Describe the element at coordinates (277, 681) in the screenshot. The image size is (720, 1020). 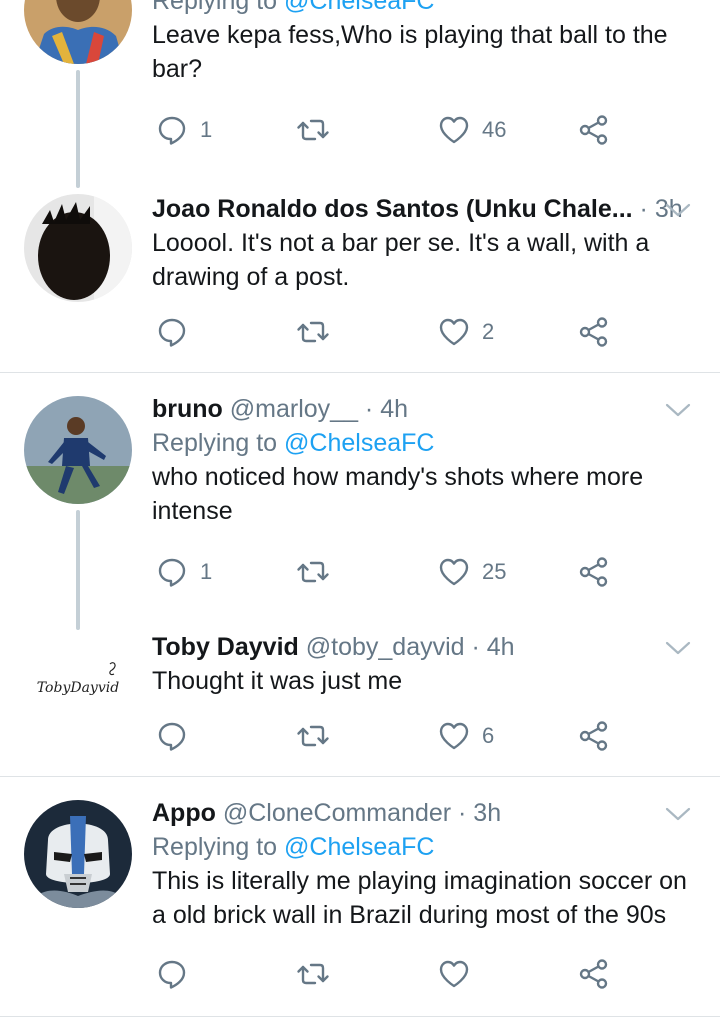
I see `tweet-text: Thought it was just me` at that location.